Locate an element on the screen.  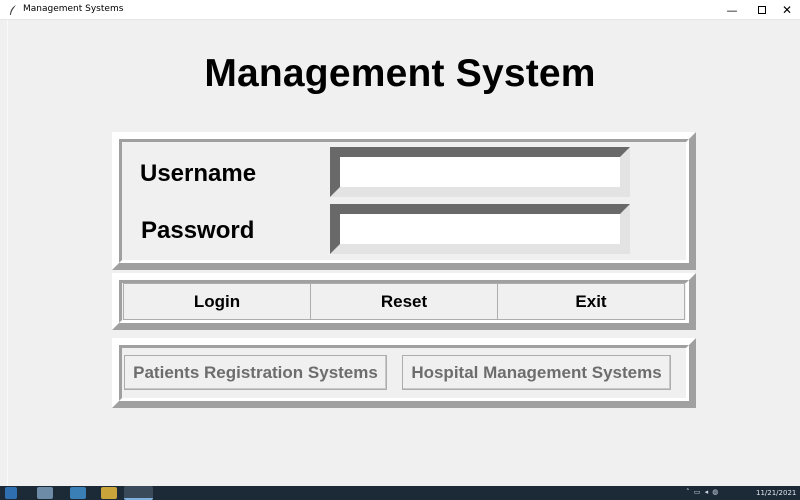
patients-registration-button: Patients Registration Systems is located at coordinates (255, 372).